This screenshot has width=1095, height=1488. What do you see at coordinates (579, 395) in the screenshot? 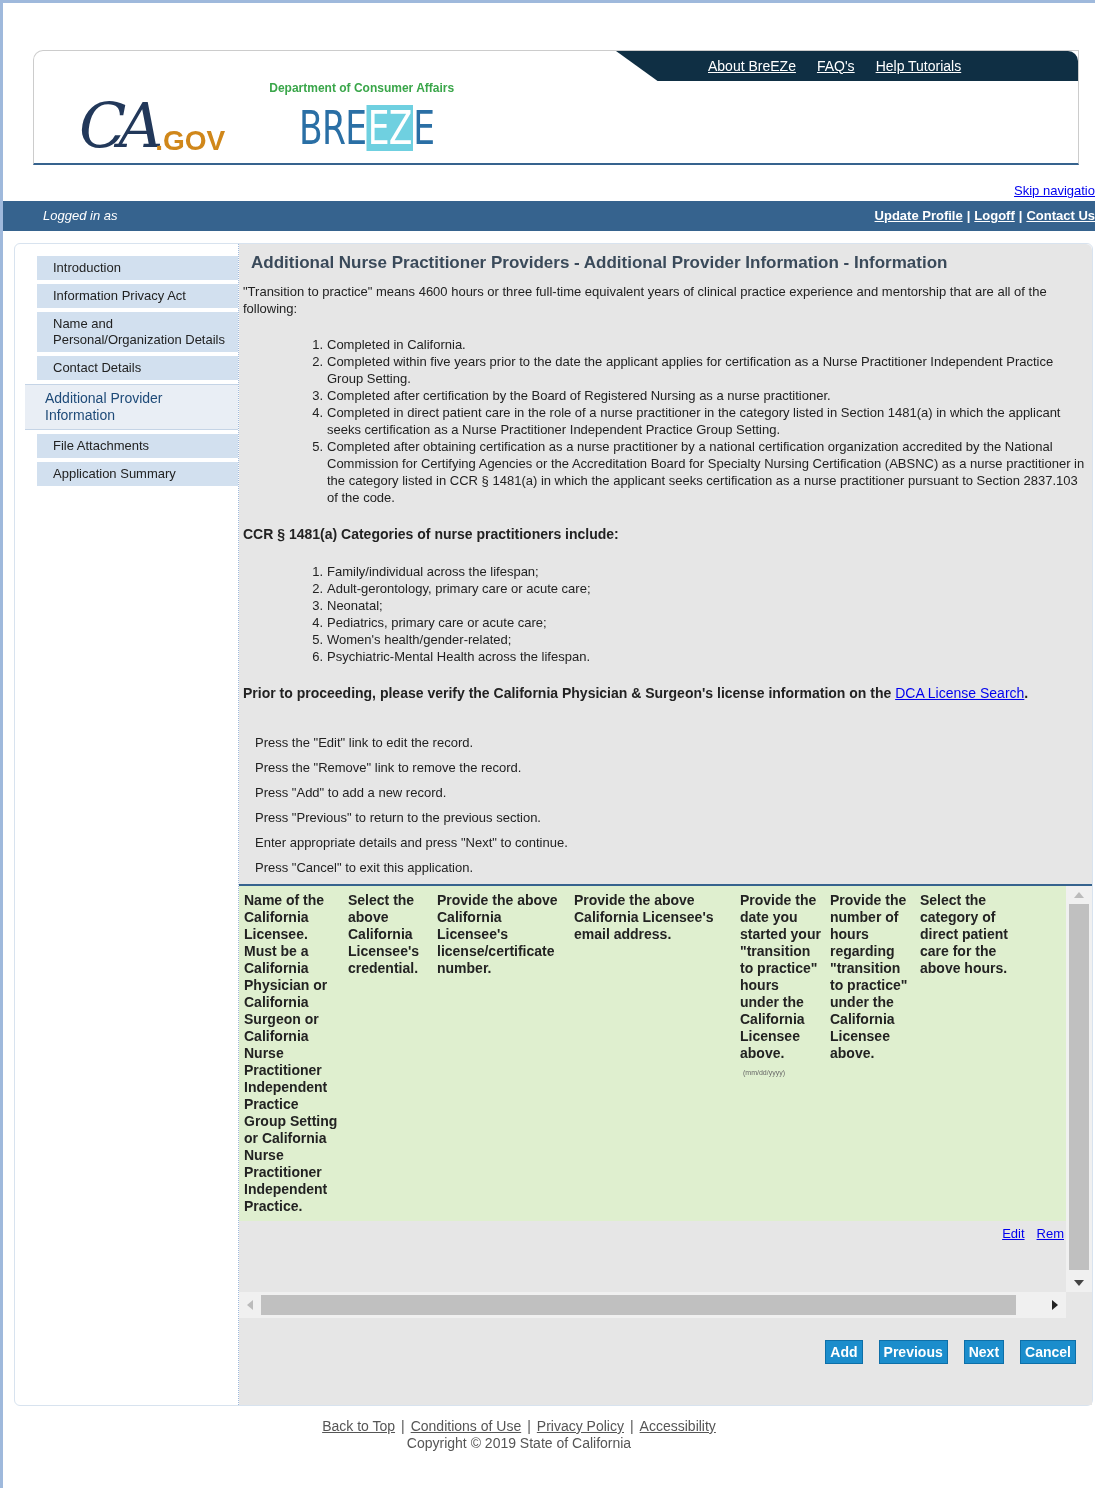
I see `requirement-text: Completed after certification by the Board of Registered Nursing as a nurse practitioner.` at bounding box center [579, 395].